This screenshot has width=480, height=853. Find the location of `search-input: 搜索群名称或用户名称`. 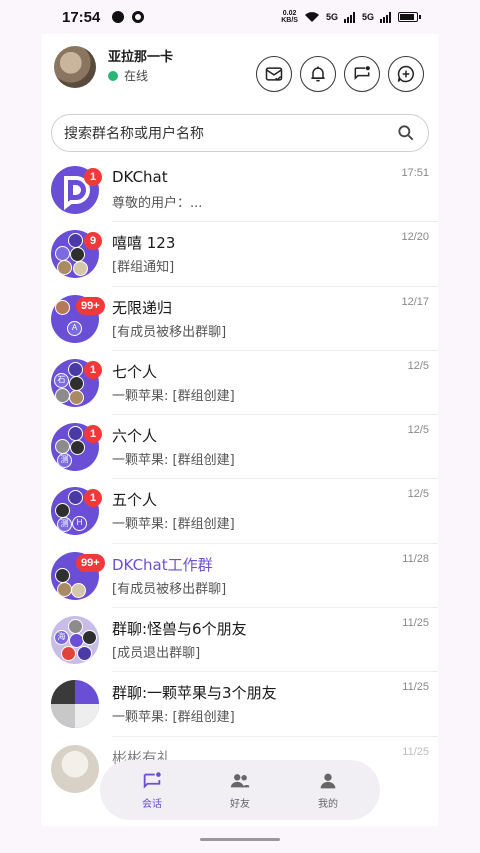

search-input: 搜索群名称或用户名称 is located at coordinates (230, 133).